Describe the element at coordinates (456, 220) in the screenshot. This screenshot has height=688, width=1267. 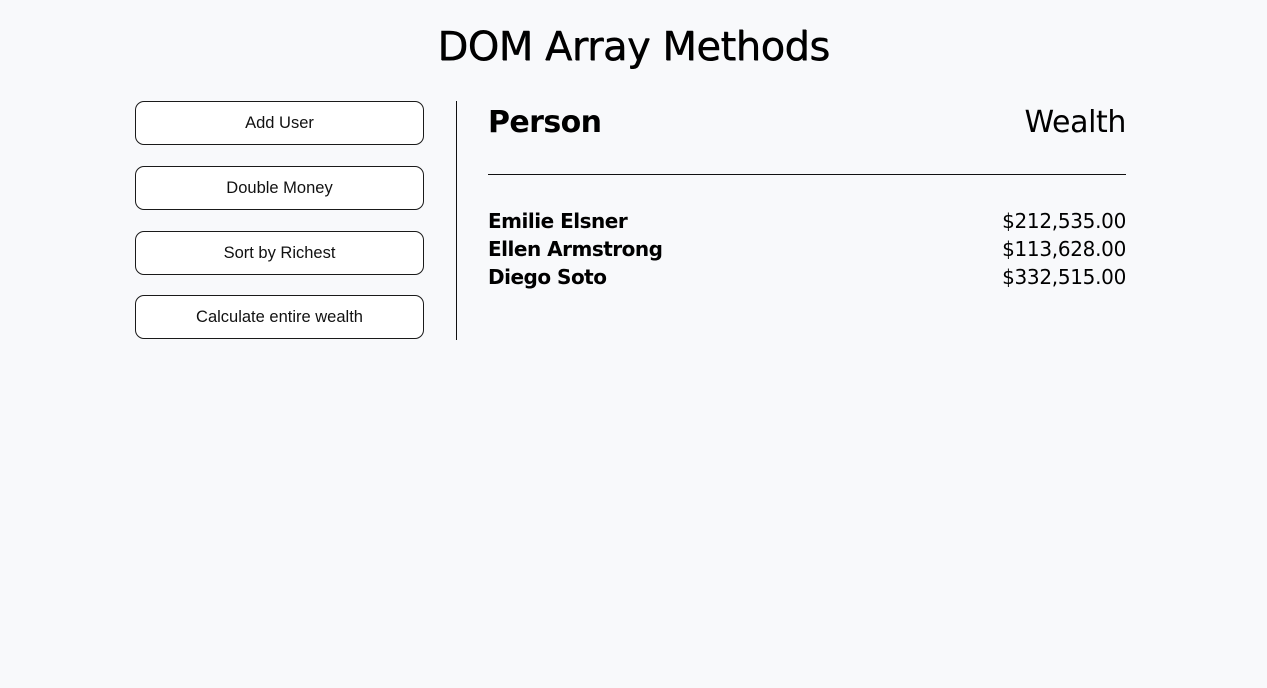
I see `vertical-divider` at that location.